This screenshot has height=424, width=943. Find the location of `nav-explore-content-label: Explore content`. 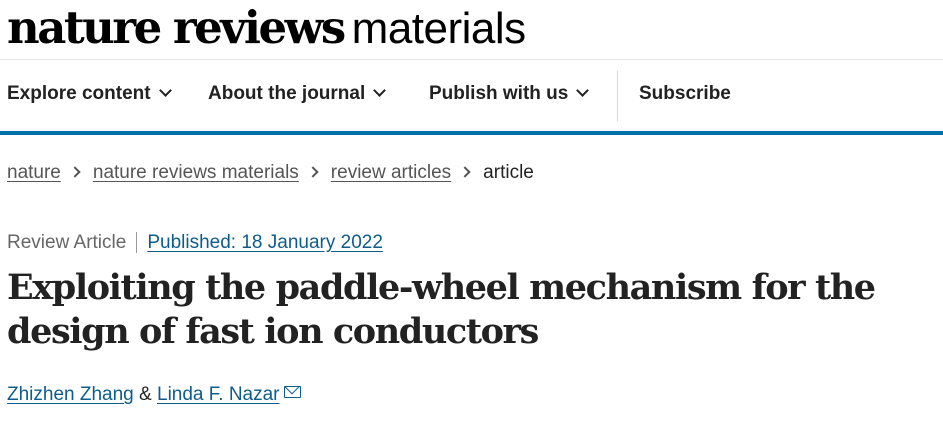

nav-explore-content-label: Explore content is located at coordinates (79, 93).